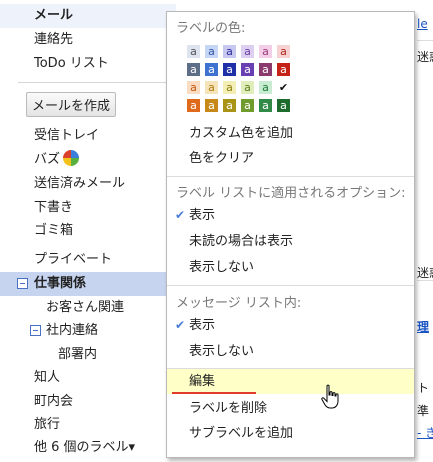 Image resolution: width=433 pixels, height=462 pixels. I want to click on nav-contacts: 連絡先, so click(88, 40).